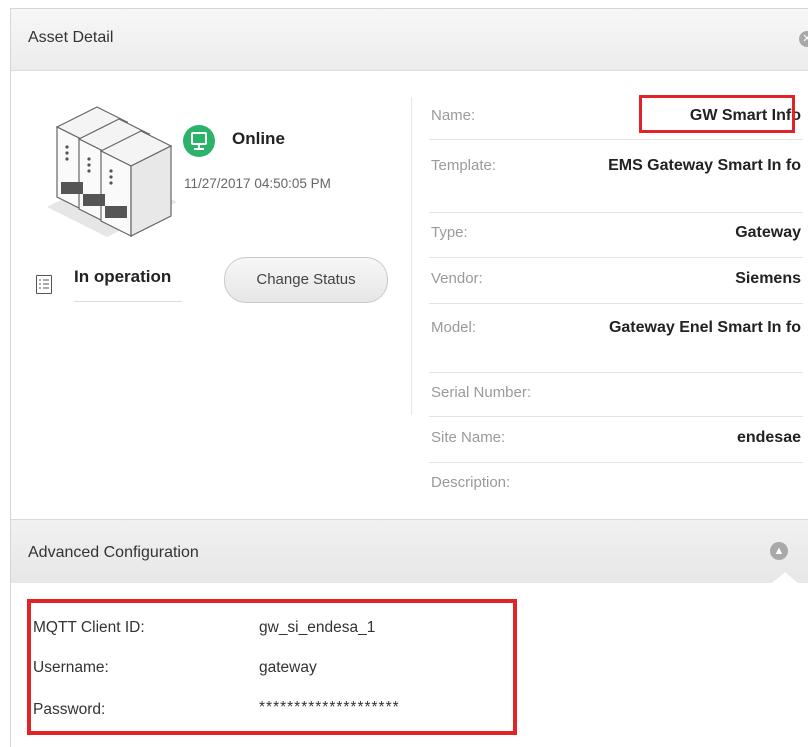  I want to click on detail-label: Model:, so click(454, 327).